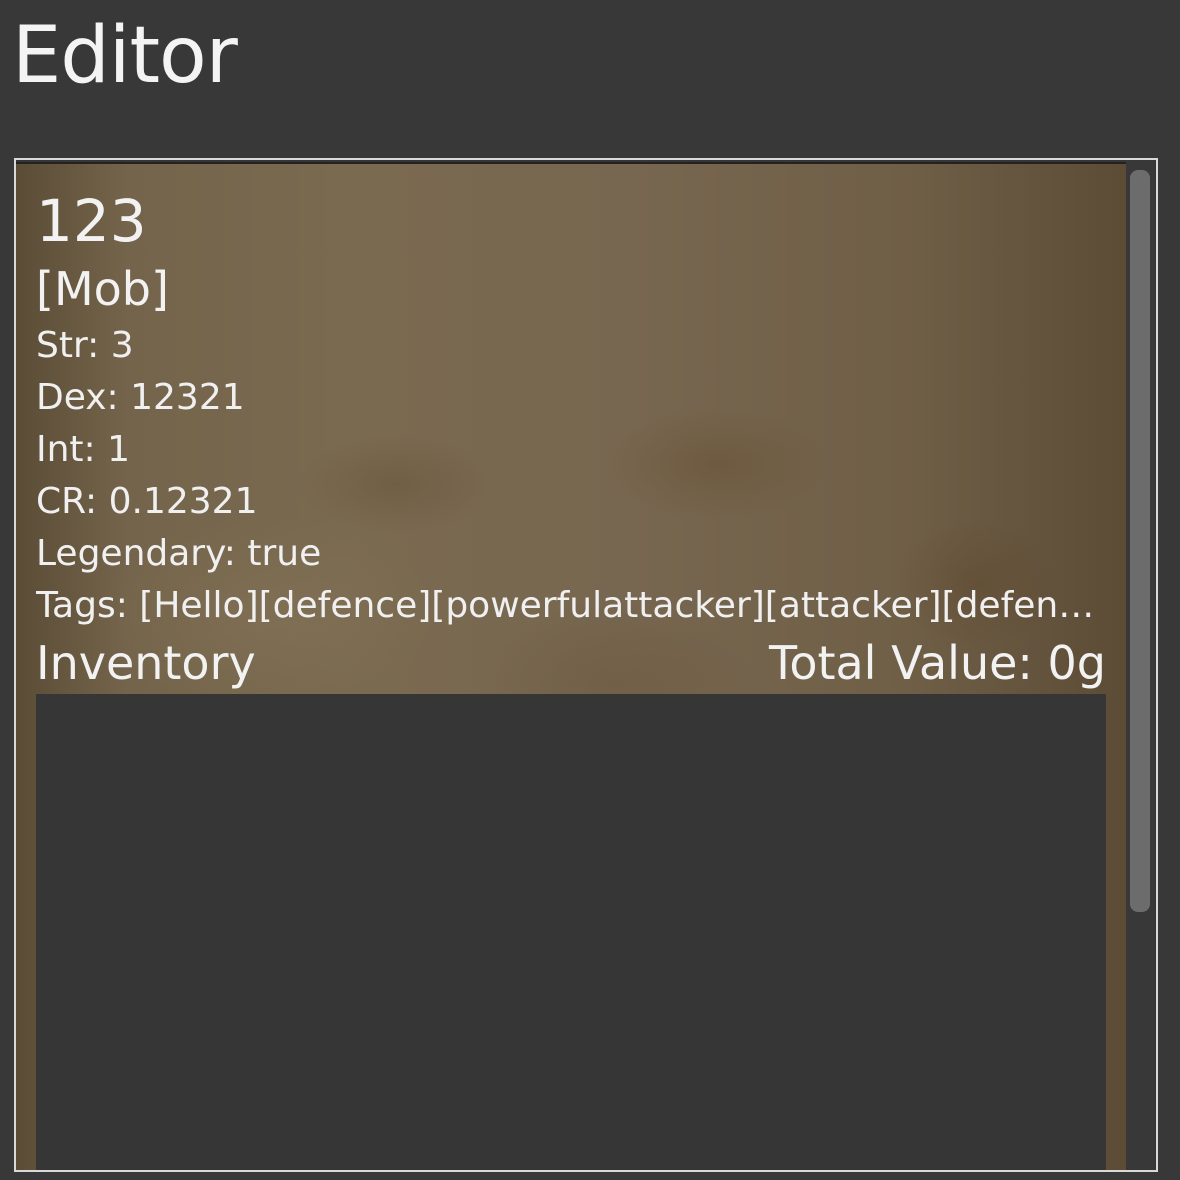 This screenshot has width=1180, height=1180. I want to click on vertical-scrollbar, so click(1140, 665).